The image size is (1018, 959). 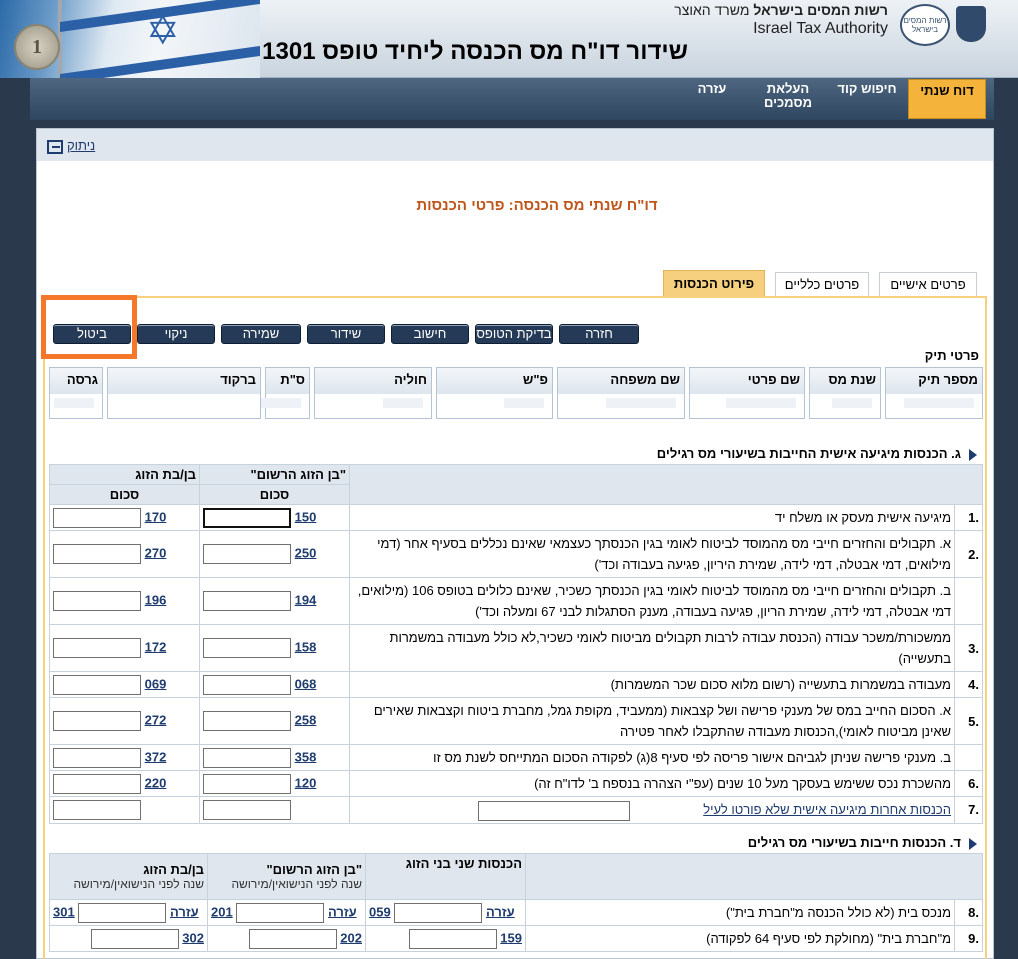 I want to click on tab-personal-details: פרטים אישיים, so click(x=928, y=285).